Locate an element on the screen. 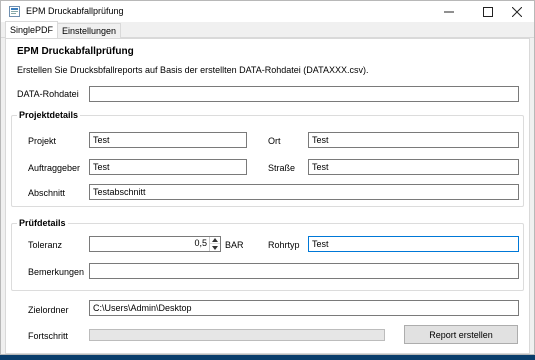  projekt-label: Projekt is located at coordinates (42, 141).